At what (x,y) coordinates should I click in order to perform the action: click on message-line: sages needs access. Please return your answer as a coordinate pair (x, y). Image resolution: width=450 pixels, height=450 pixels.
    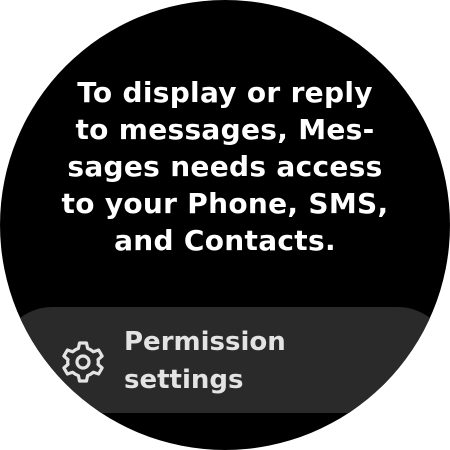
    Looking at the image, I should click on (225, 166).